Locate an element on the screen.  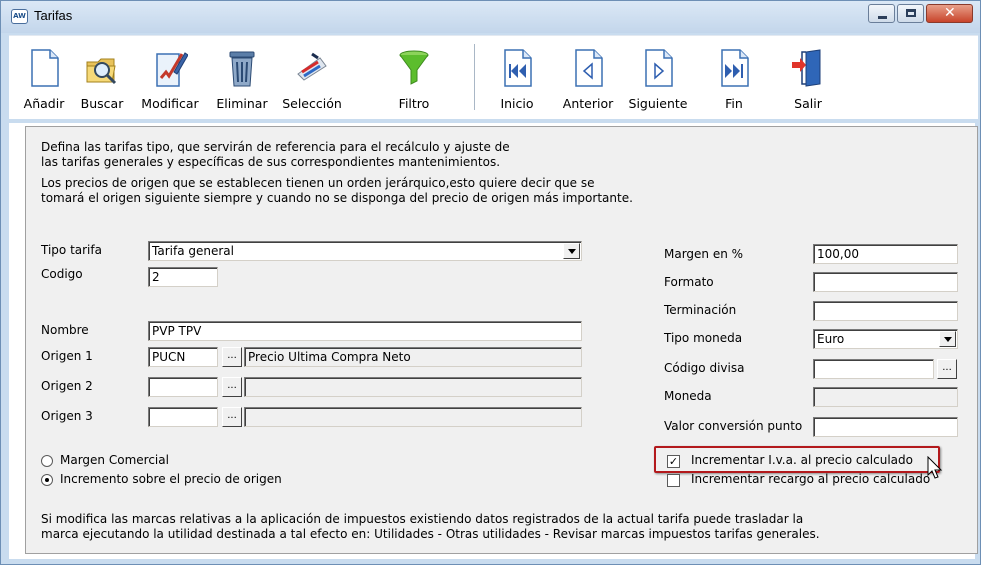
minimize-icon is located at coordinates (882, 17).